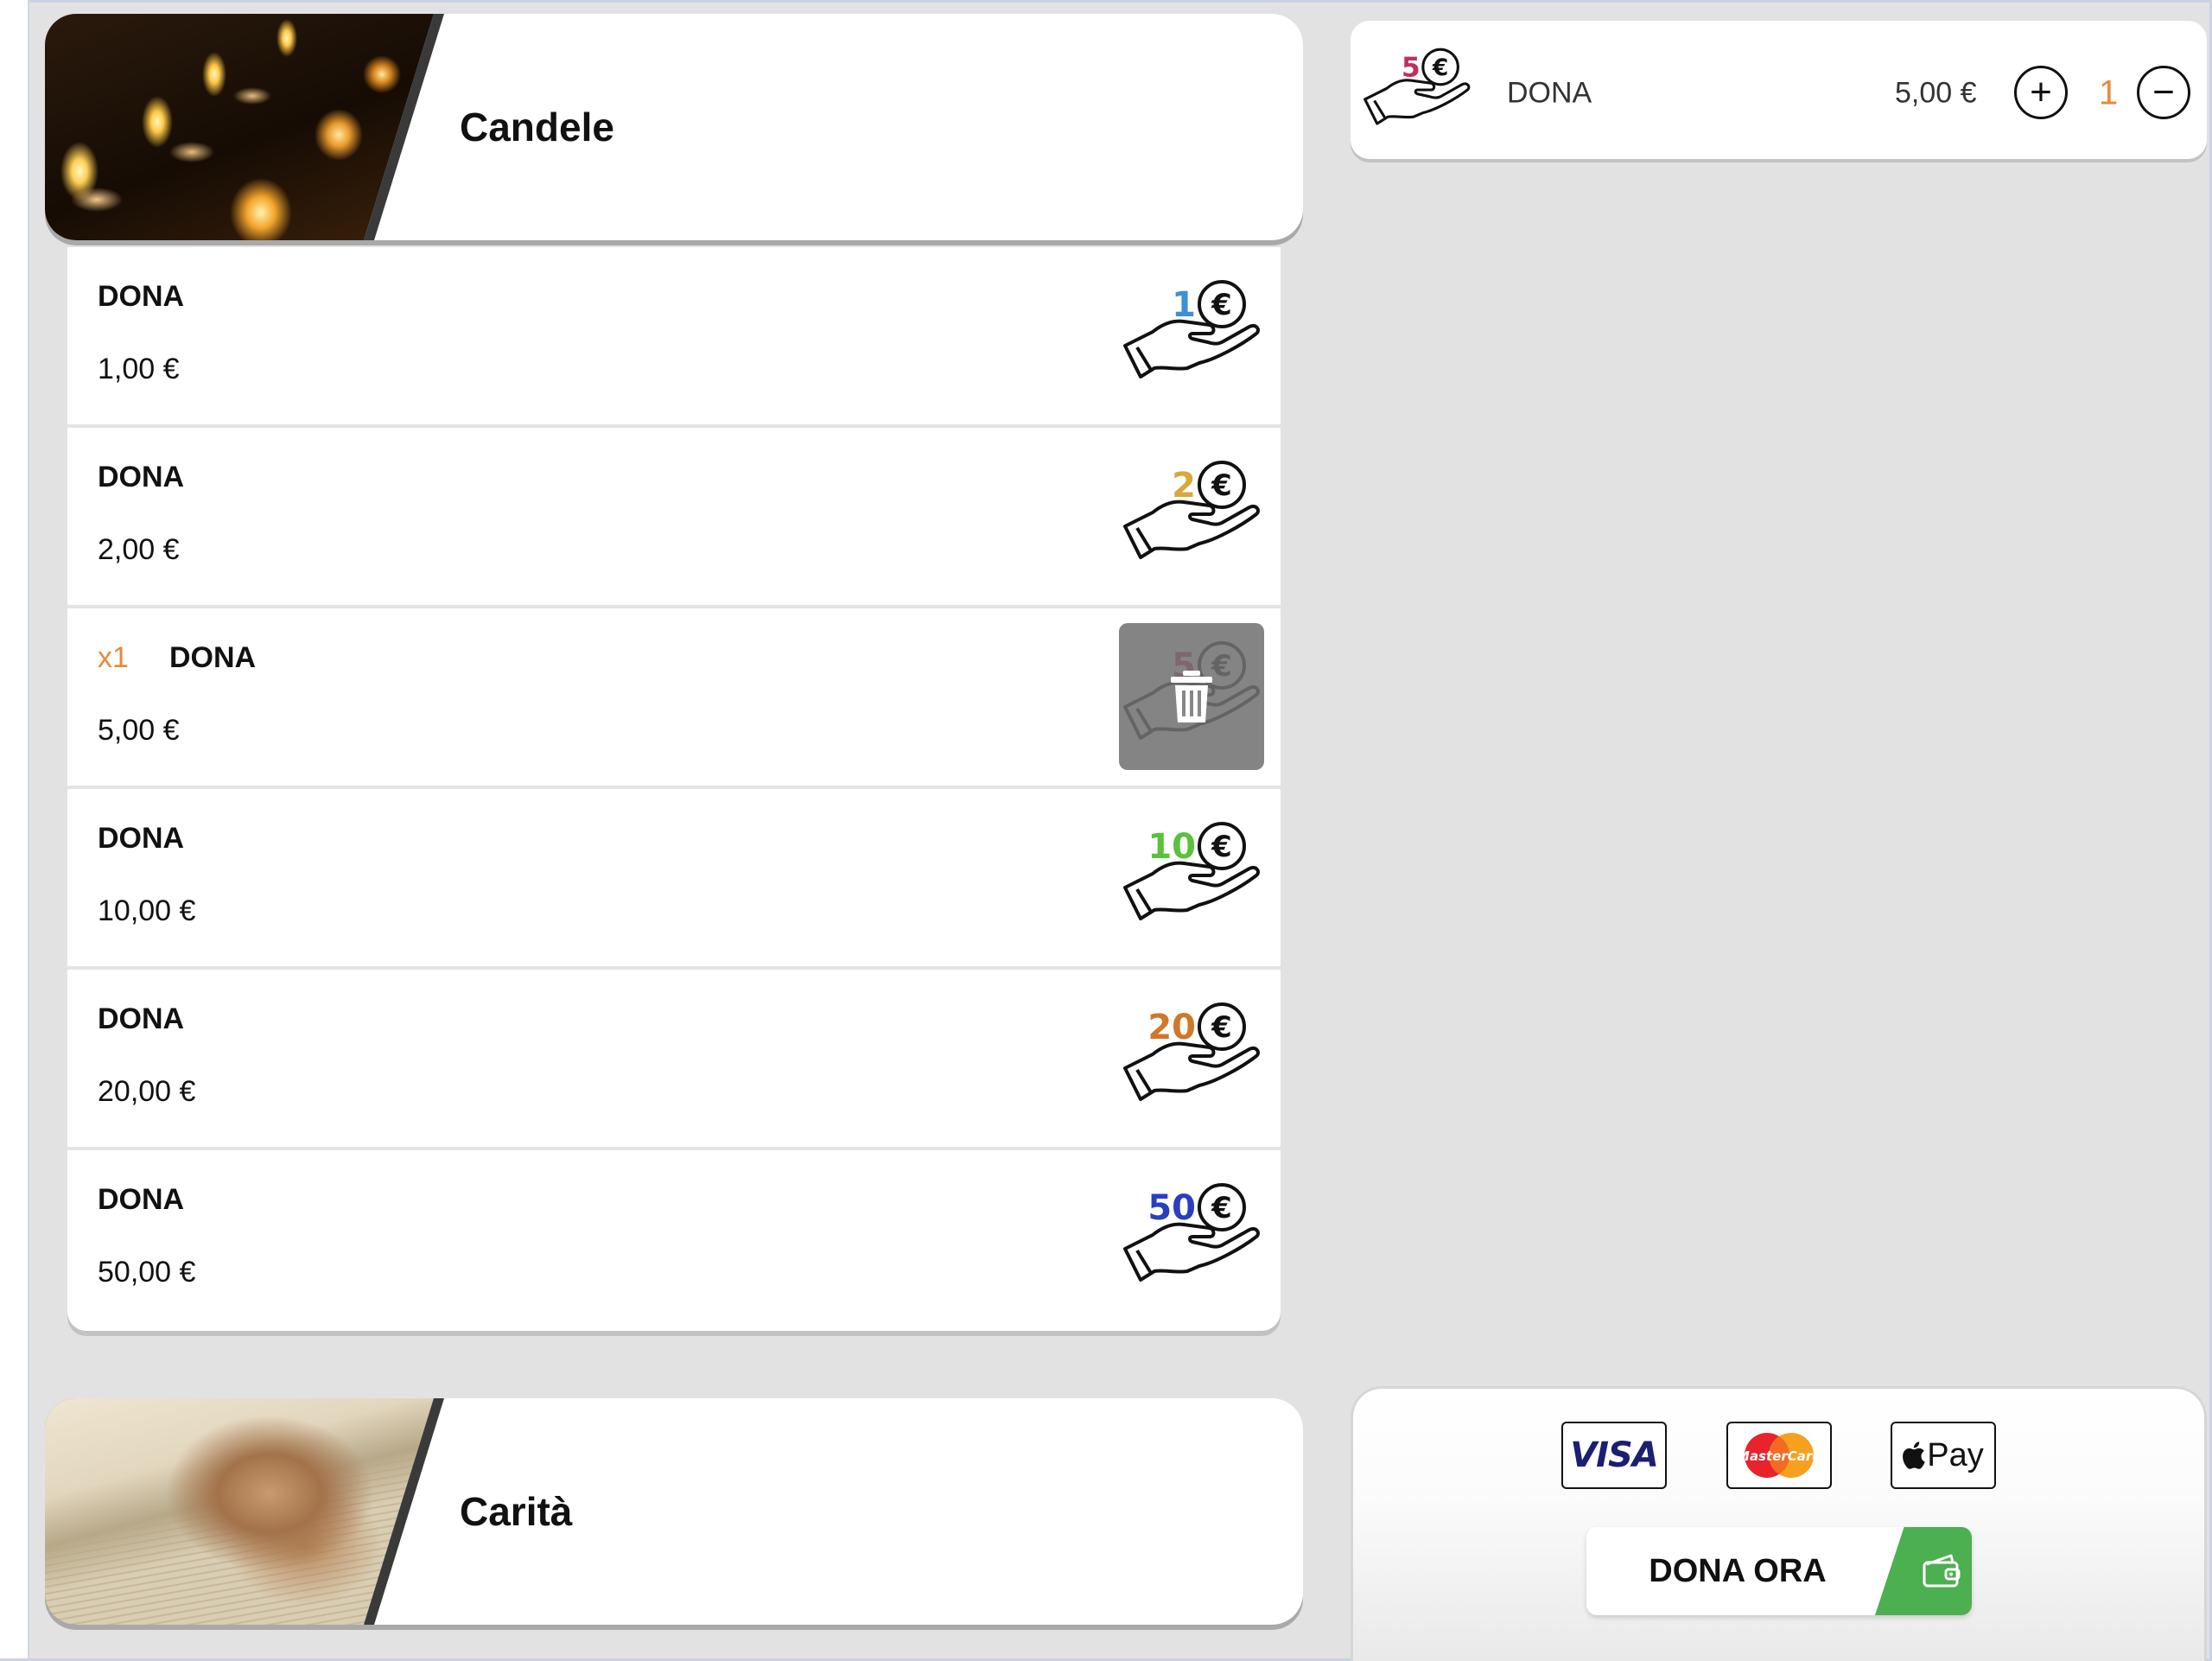 This screenshot has height=1661, width=2212. What do you see at coordinates (1779, 90) in the screenshot?
I see `cart-item: €5 DONA 5,00 € + 1 −` at bounding box center [1779, 90].